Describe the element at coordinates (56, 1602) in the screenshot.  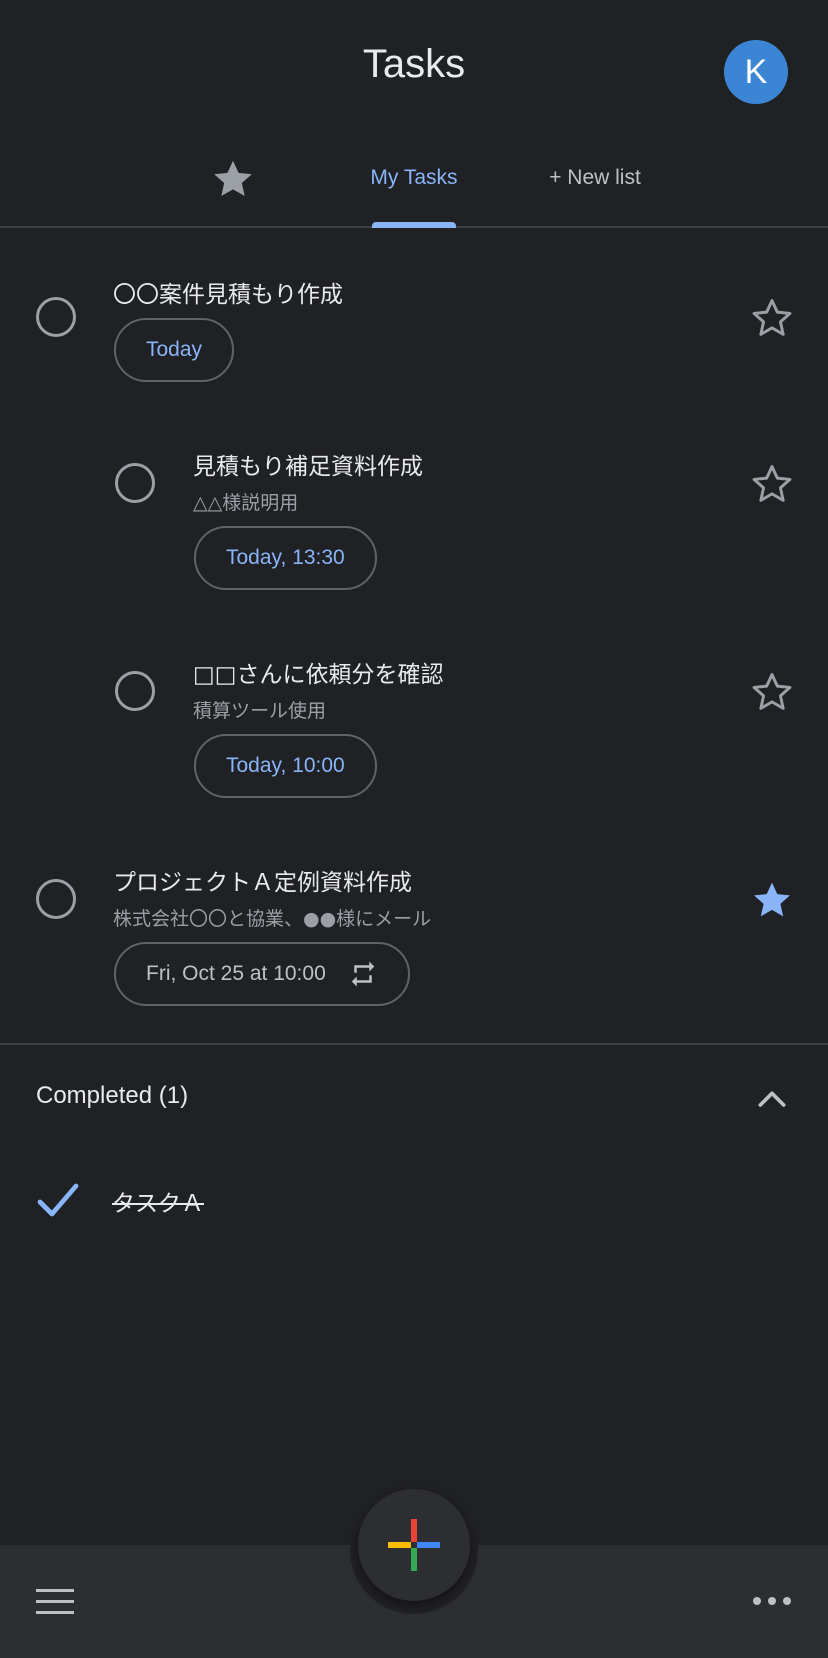
I see `menu-icon` at that location.